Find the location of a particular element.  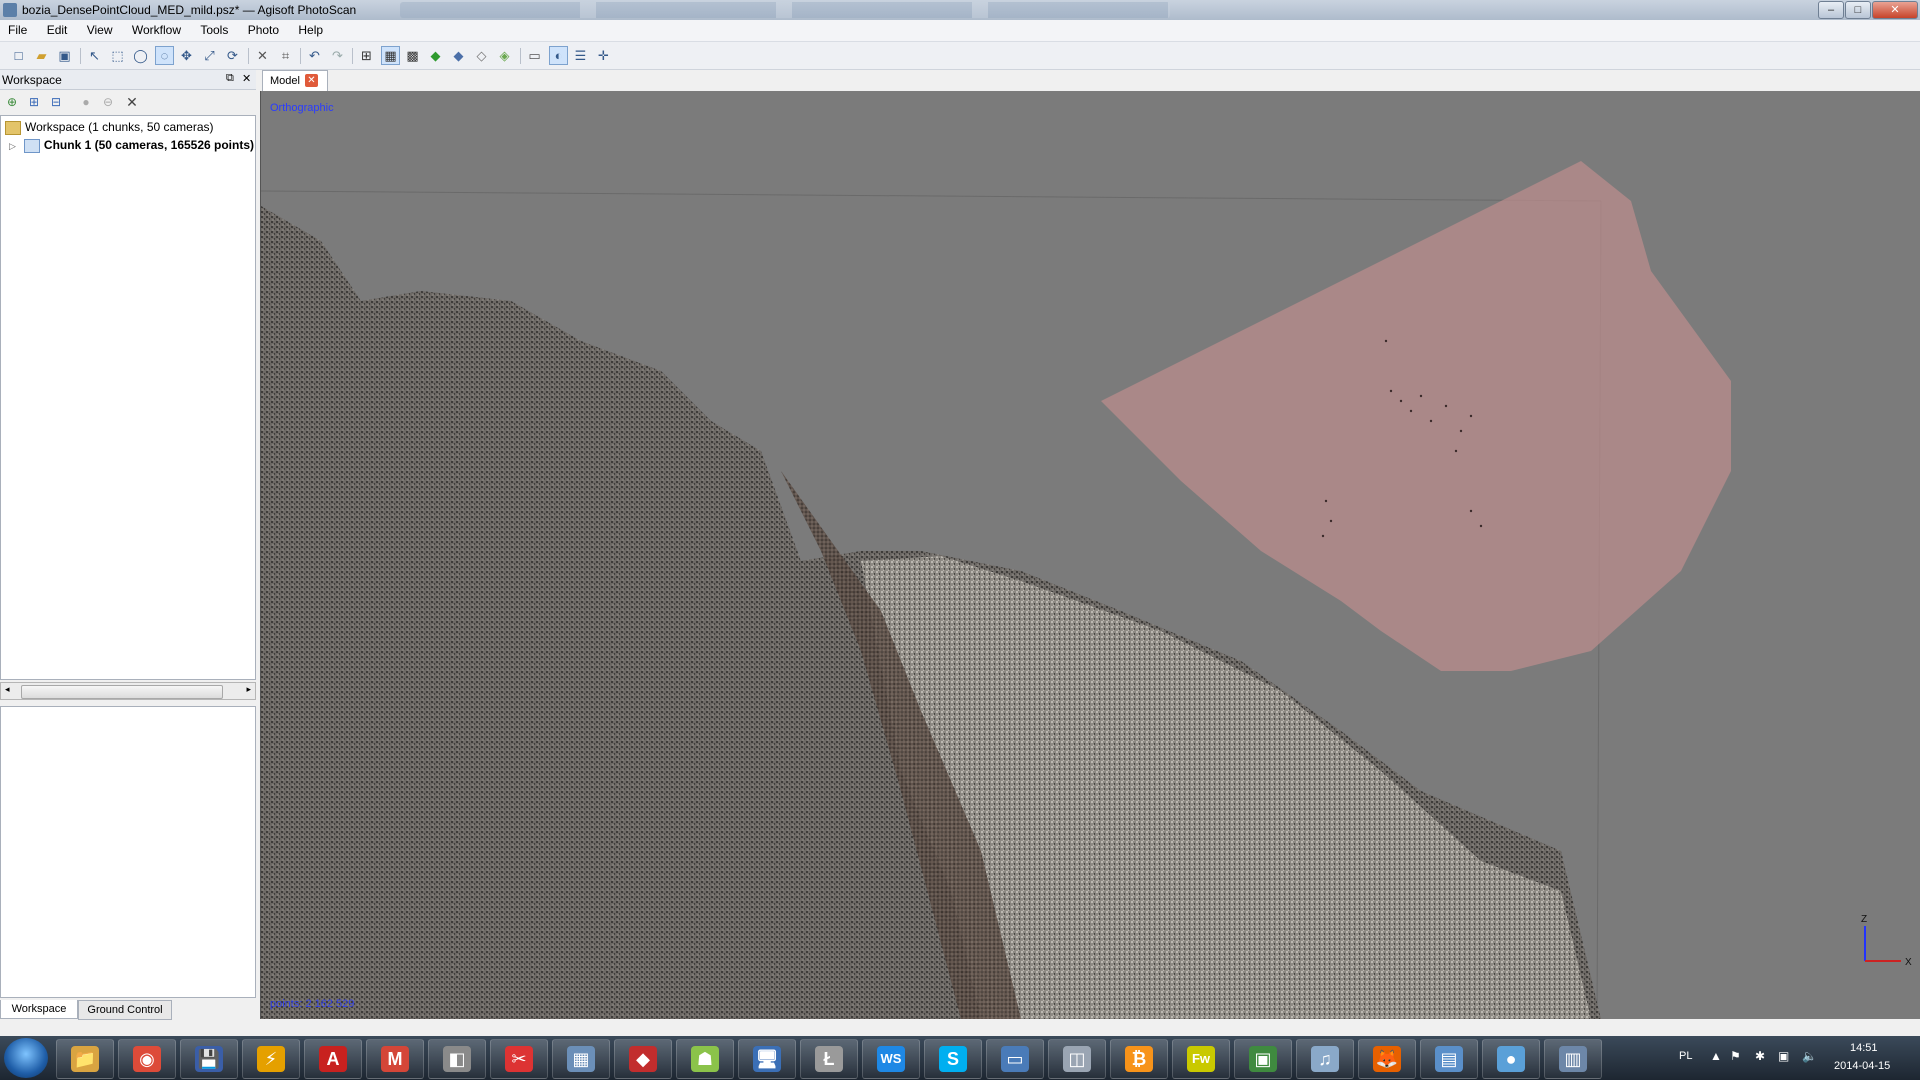

open-icon: ▰ is located at coordinates (41, 55).